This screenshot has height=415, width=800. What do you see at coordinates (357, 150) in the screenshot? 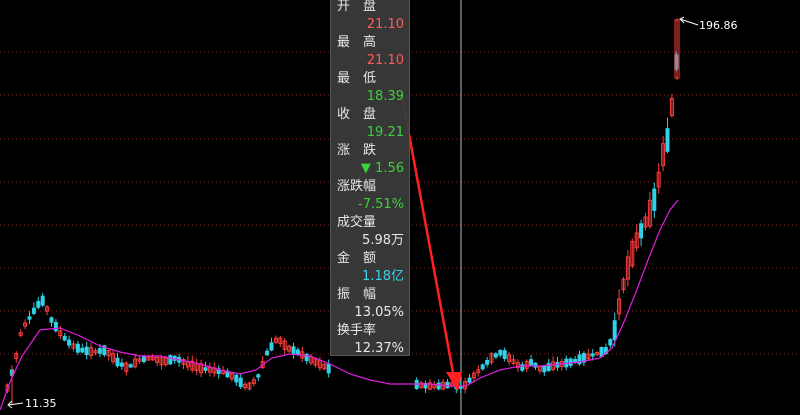
I see `change-label: 涨 跌` at bounding box center [357, 150].